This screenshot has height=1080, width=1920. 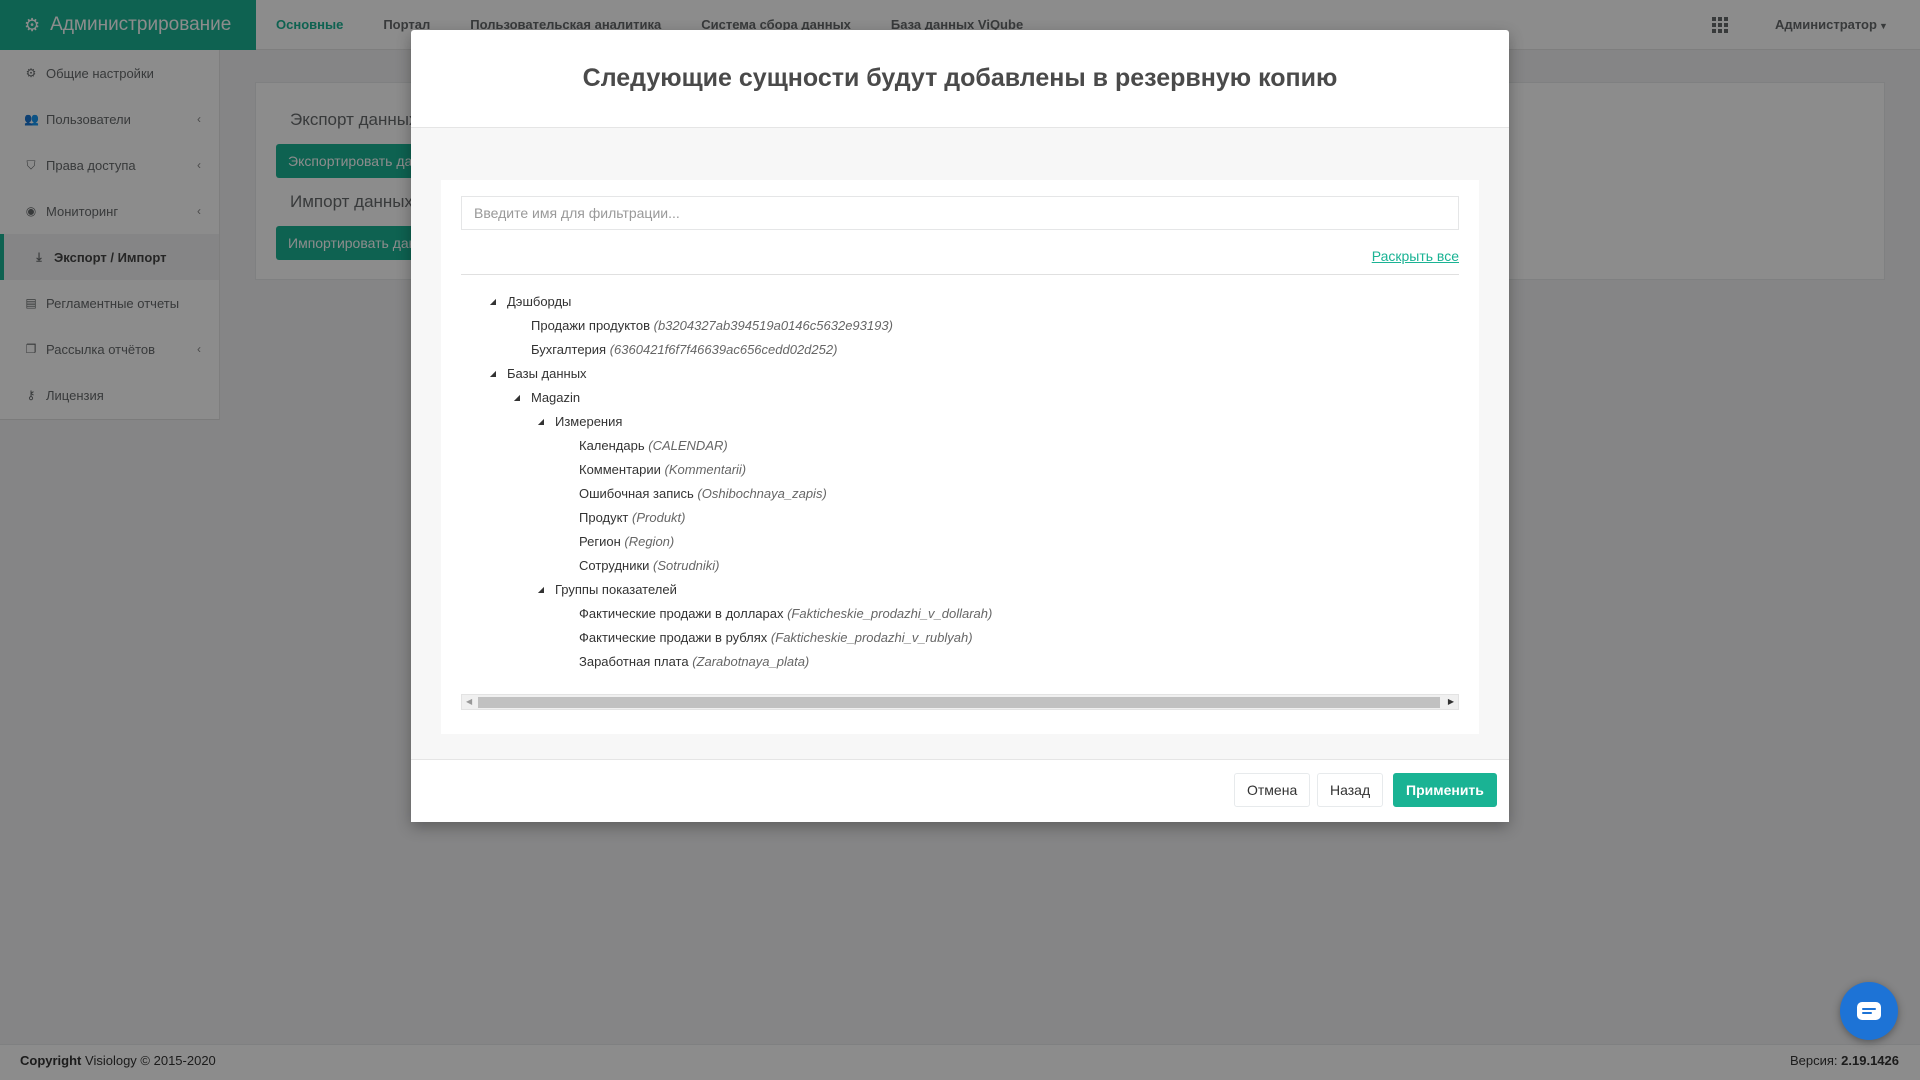 I want to click on filter-input, so click(x=960, y=213).